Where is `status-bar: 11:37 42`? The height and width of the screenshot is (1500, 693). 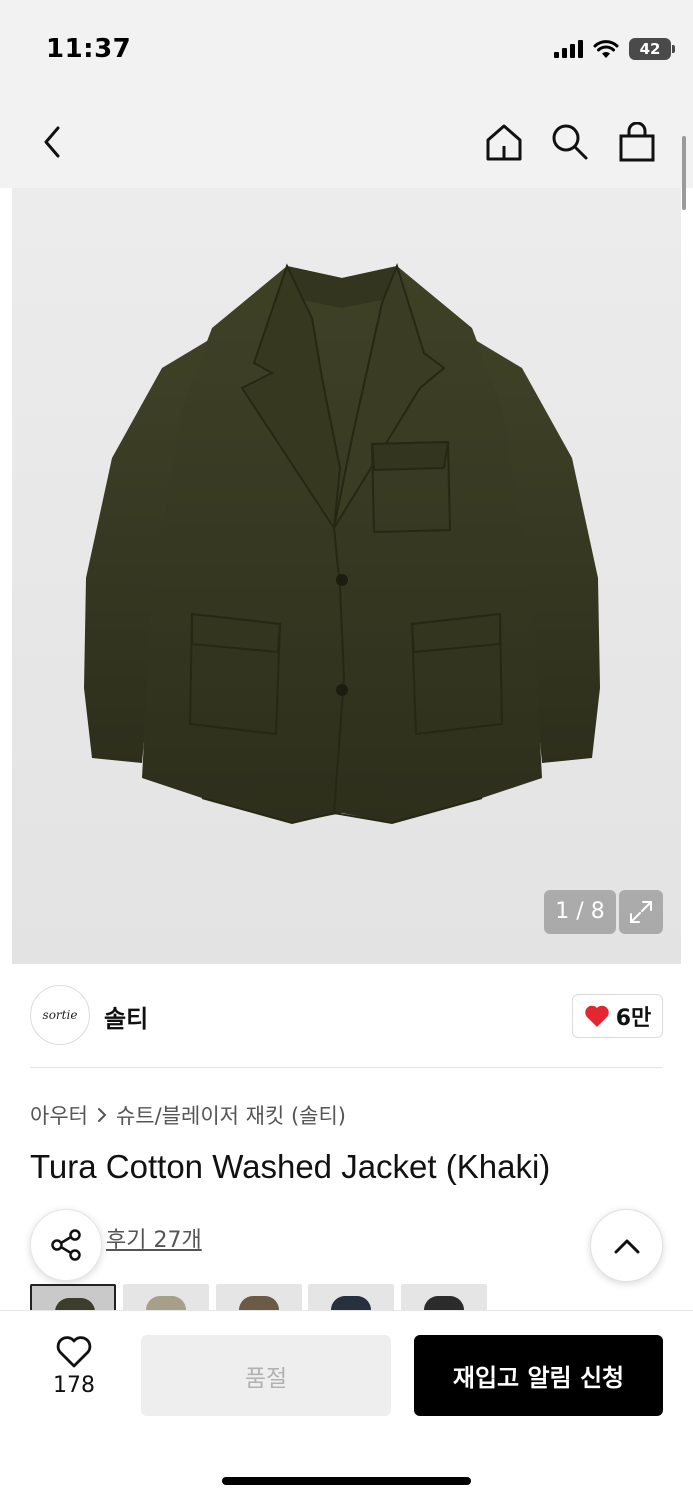
status-bar: 11:37 42 is located at coordinates (346, 50).